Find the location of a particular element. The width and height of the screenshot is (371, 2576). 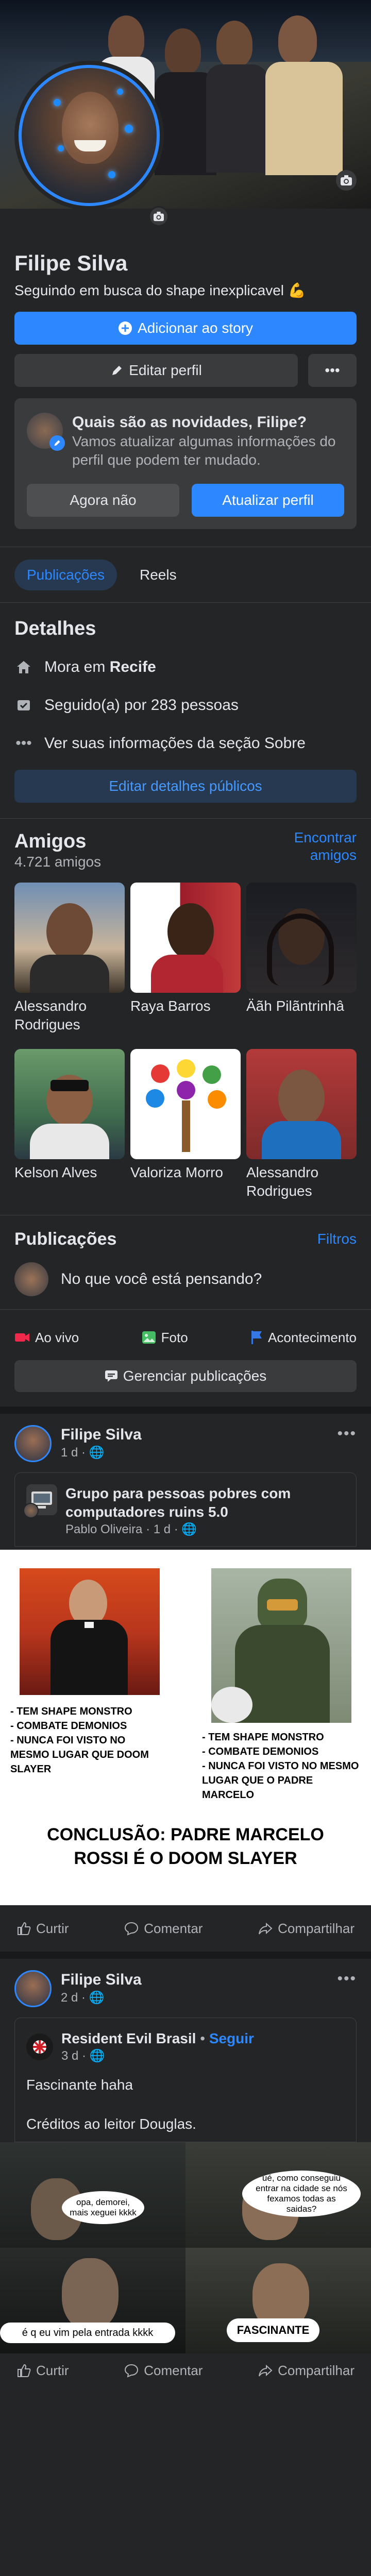

profile-avatar is located at coordinates (89, 135).